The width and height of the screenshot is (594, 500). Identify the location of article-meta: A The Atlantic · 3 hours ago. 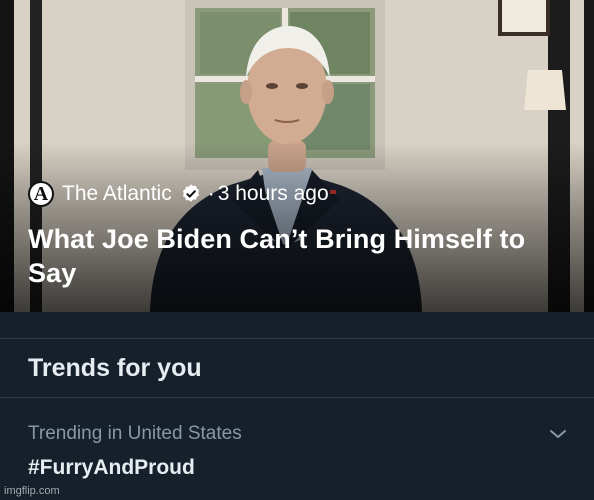
(178, 194).